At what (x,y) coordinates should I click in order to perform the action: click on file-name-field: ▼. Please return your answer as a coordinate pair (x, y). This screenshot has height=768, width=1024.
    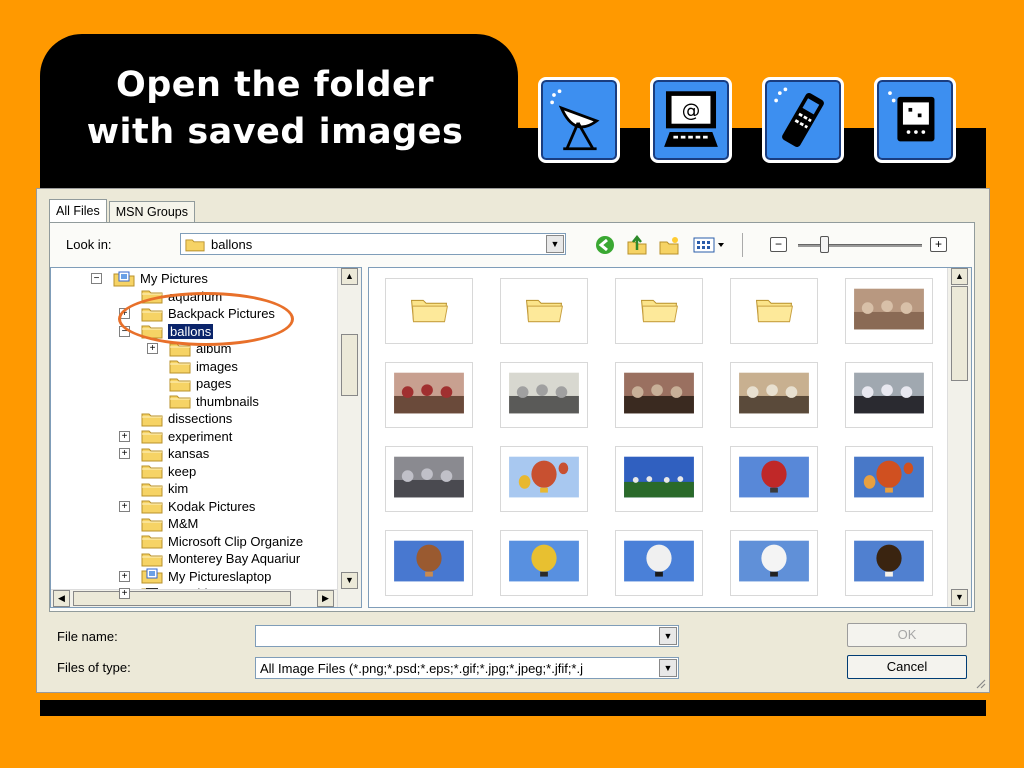
    Looking at the image, I should click on (467, 636).